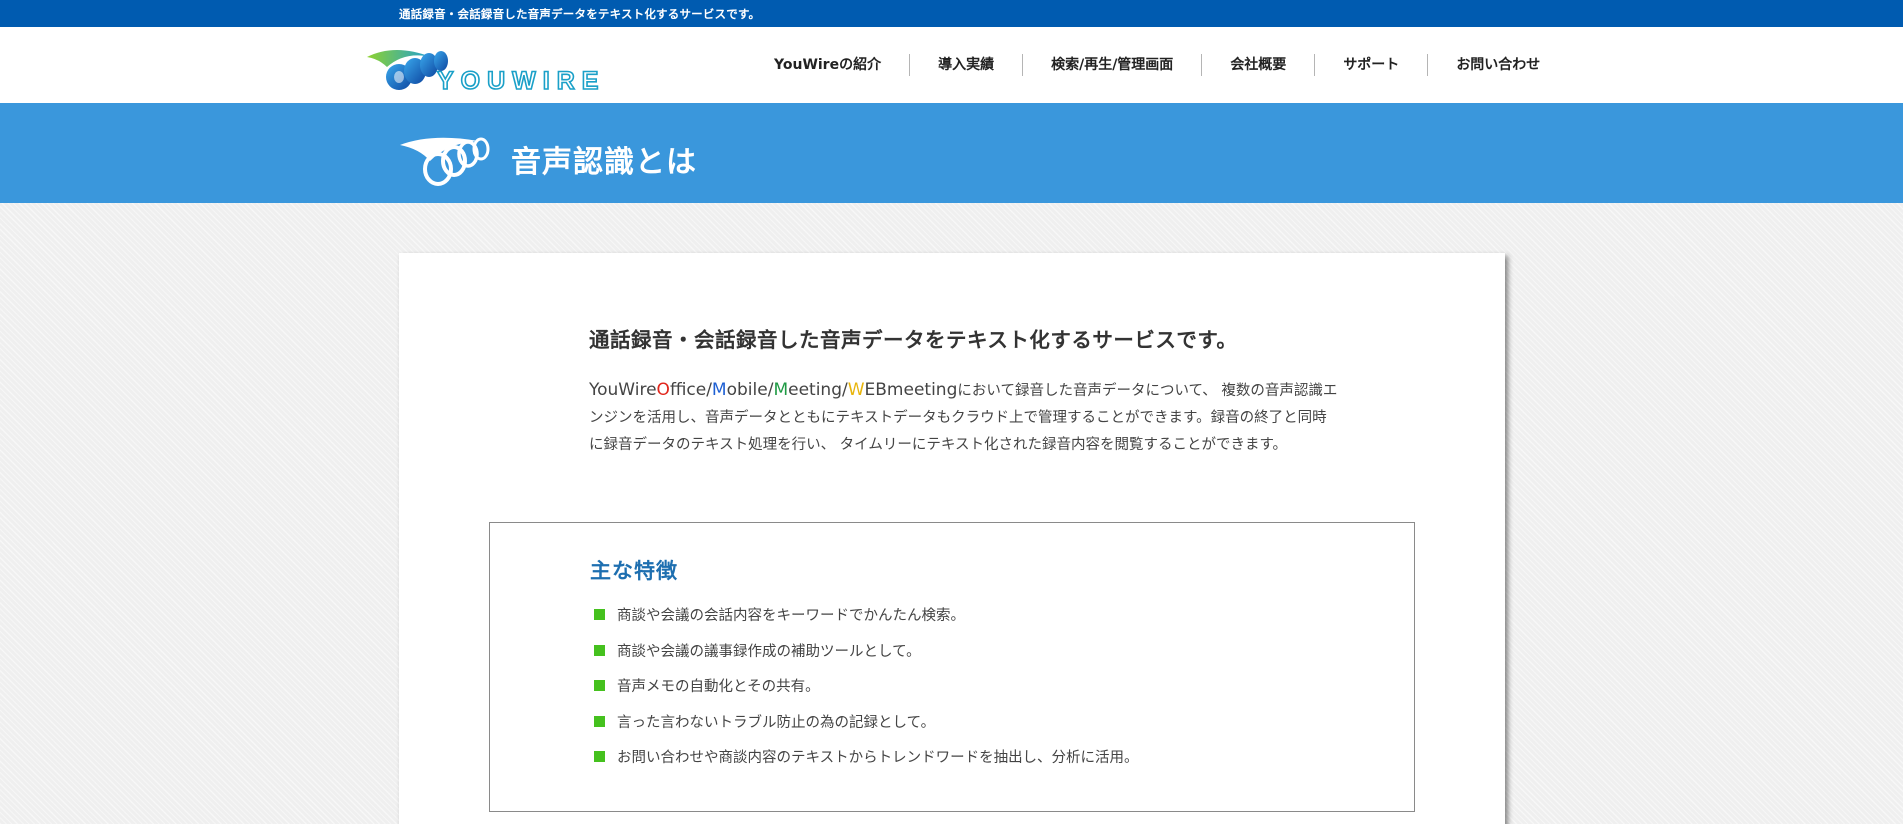 Image resolution: width=1903 pixels, height=824 pixels. What do you see at coordinates (521, 80) in the screenshot?
I see `logo-wordmark: YOUWIRE` at bounding box center [521, 80].